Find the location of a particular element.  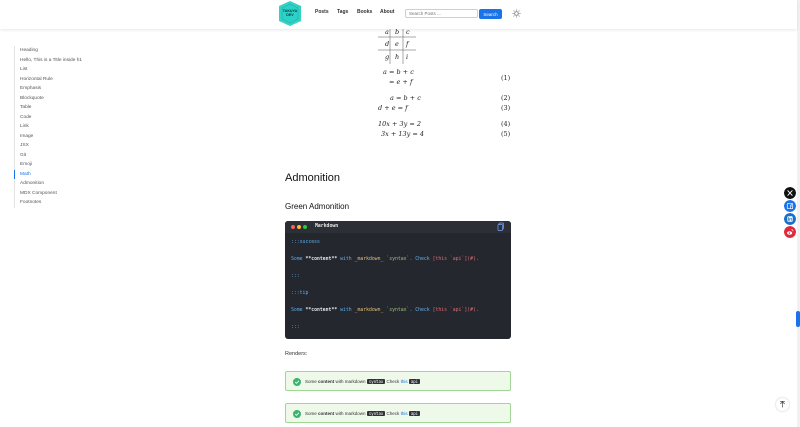

nav-posts: Posts is located at coordinates (322, 12).